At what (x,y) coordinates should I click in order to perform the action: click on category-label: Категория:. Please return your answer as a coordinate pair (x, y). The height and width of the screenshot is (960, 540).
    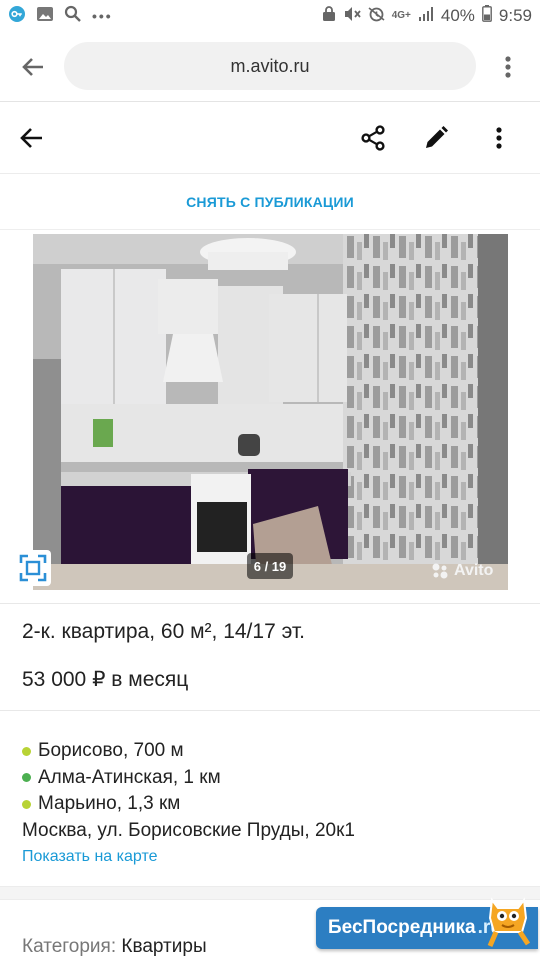
    Looking at the image, I should click on (69, 946).